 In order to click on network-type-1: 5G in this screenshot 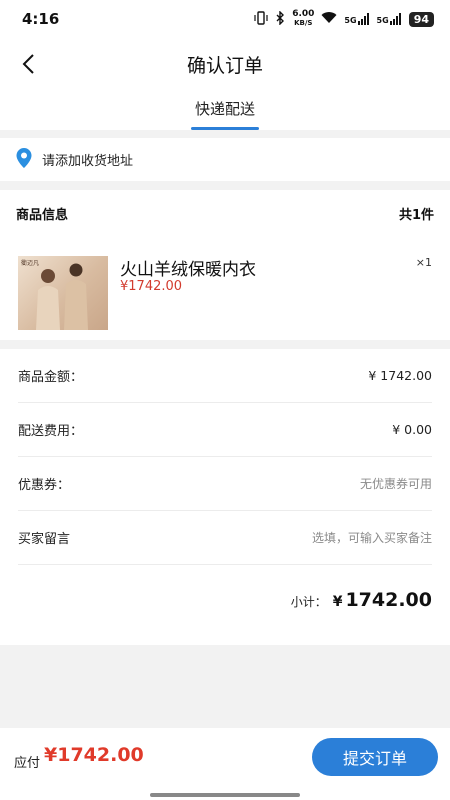, I will do `click(350, 20)`.